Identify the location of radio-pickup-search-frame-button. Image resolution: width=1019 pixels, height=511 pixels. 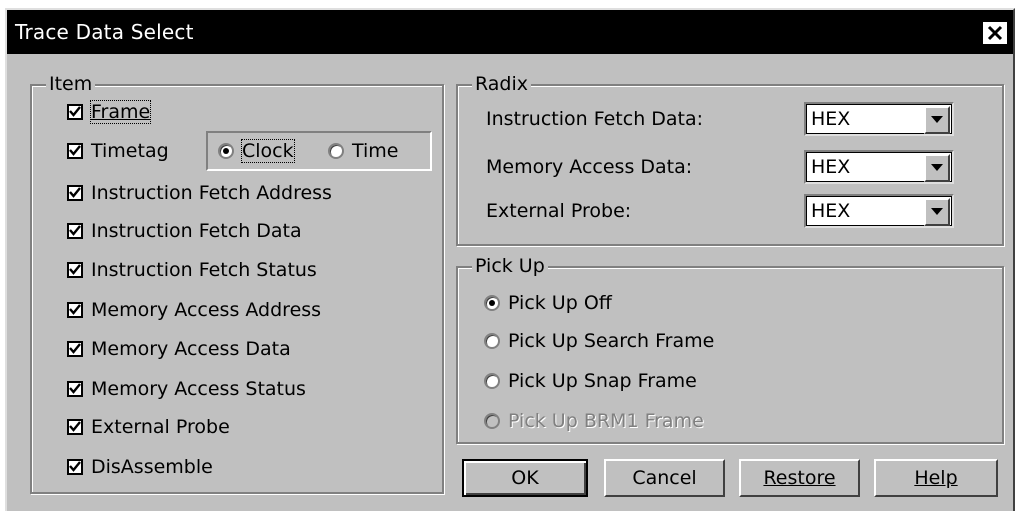
(492, 341).